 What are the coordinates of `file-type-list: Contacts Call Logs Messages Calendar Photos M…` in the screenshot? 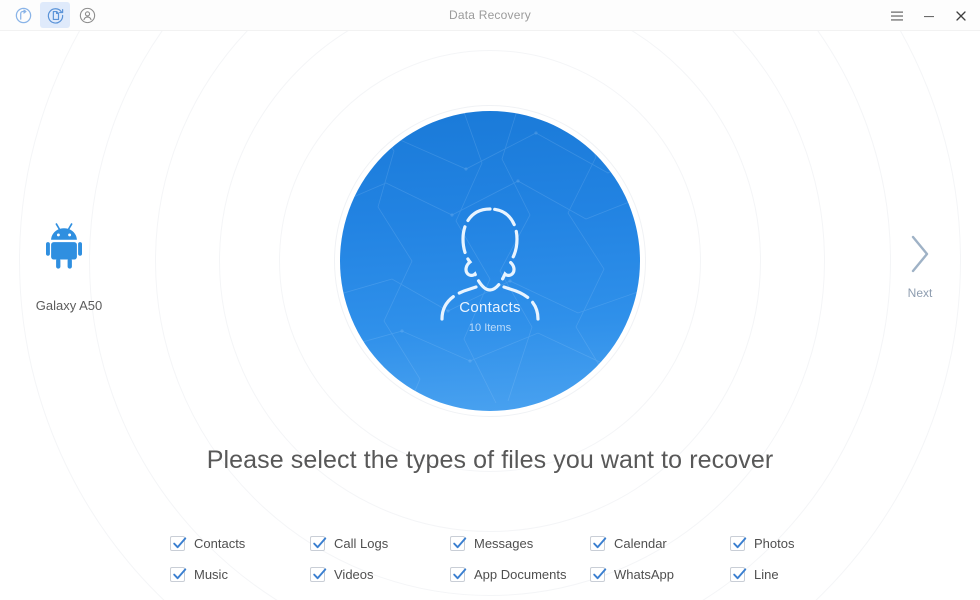 It's located at (500, 559).